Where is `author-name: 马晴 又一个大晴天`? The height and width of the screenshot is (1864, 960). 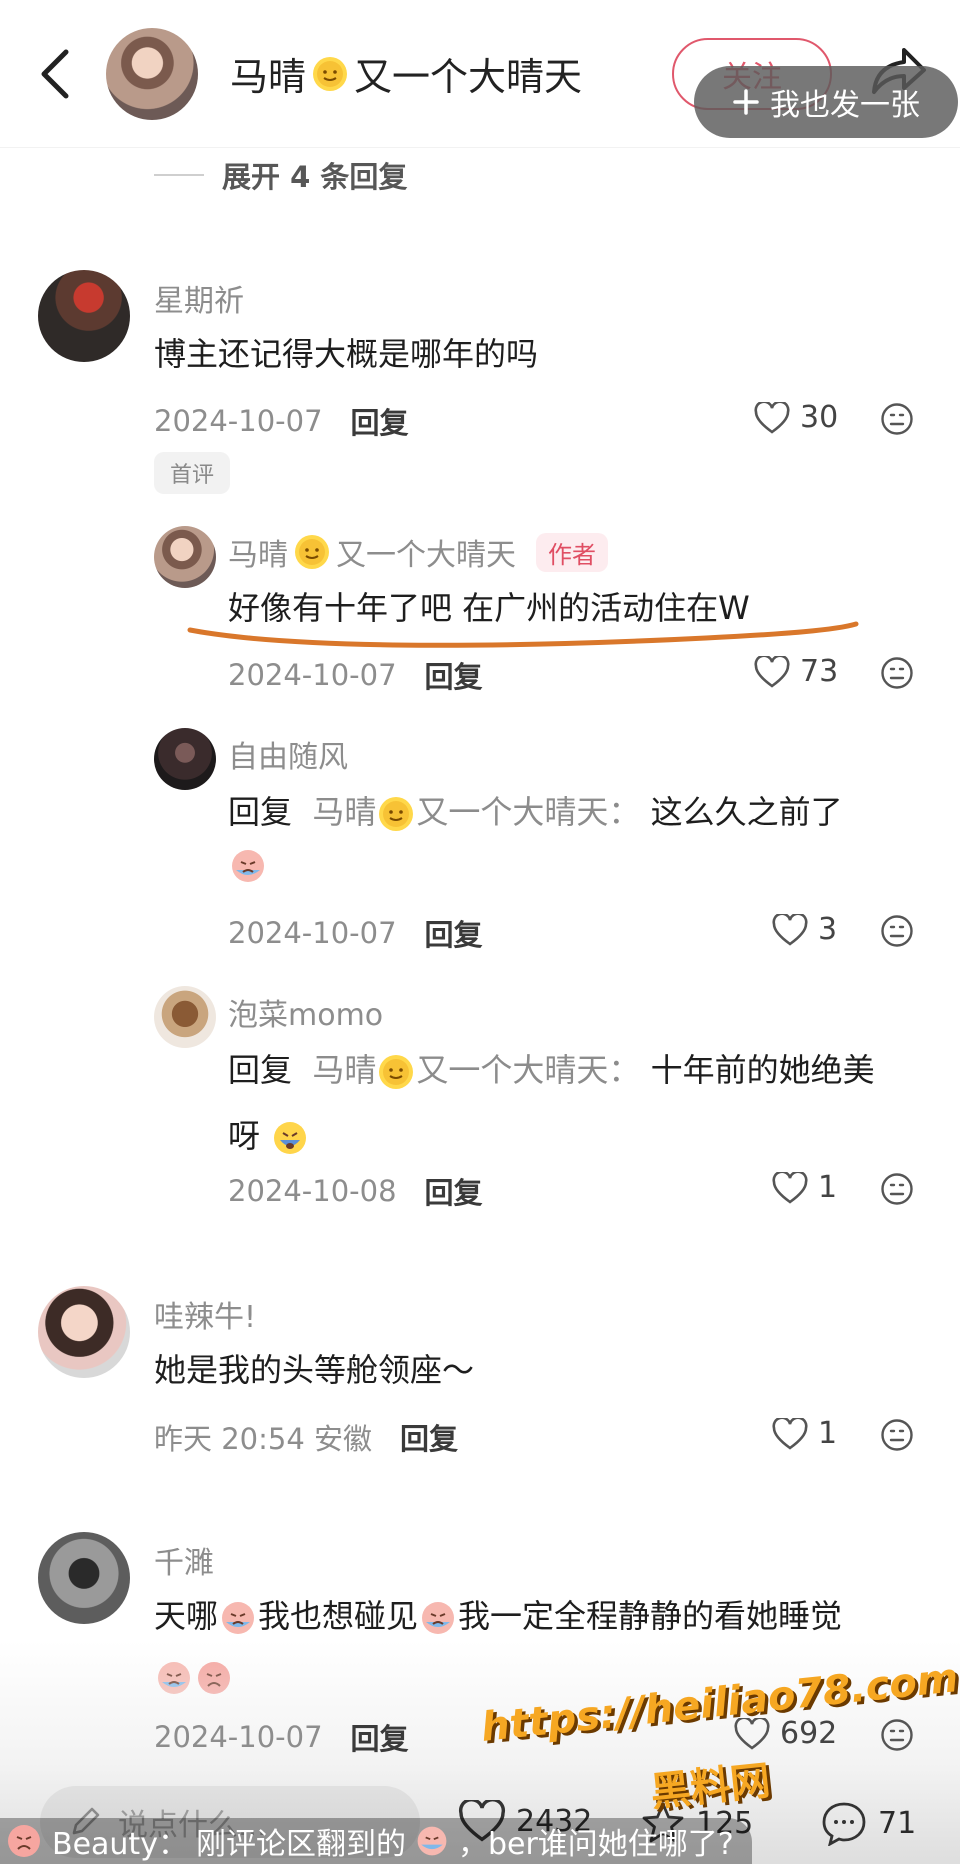
author-name: 马晴 又一个大晴天 is located at coordinates (406, 73).